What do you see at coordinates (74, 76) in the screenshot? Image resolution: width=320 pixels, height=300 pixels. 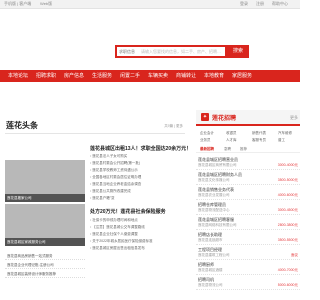 I see `nav-item-housing: 房产信息` at bounding box center [74, 76].